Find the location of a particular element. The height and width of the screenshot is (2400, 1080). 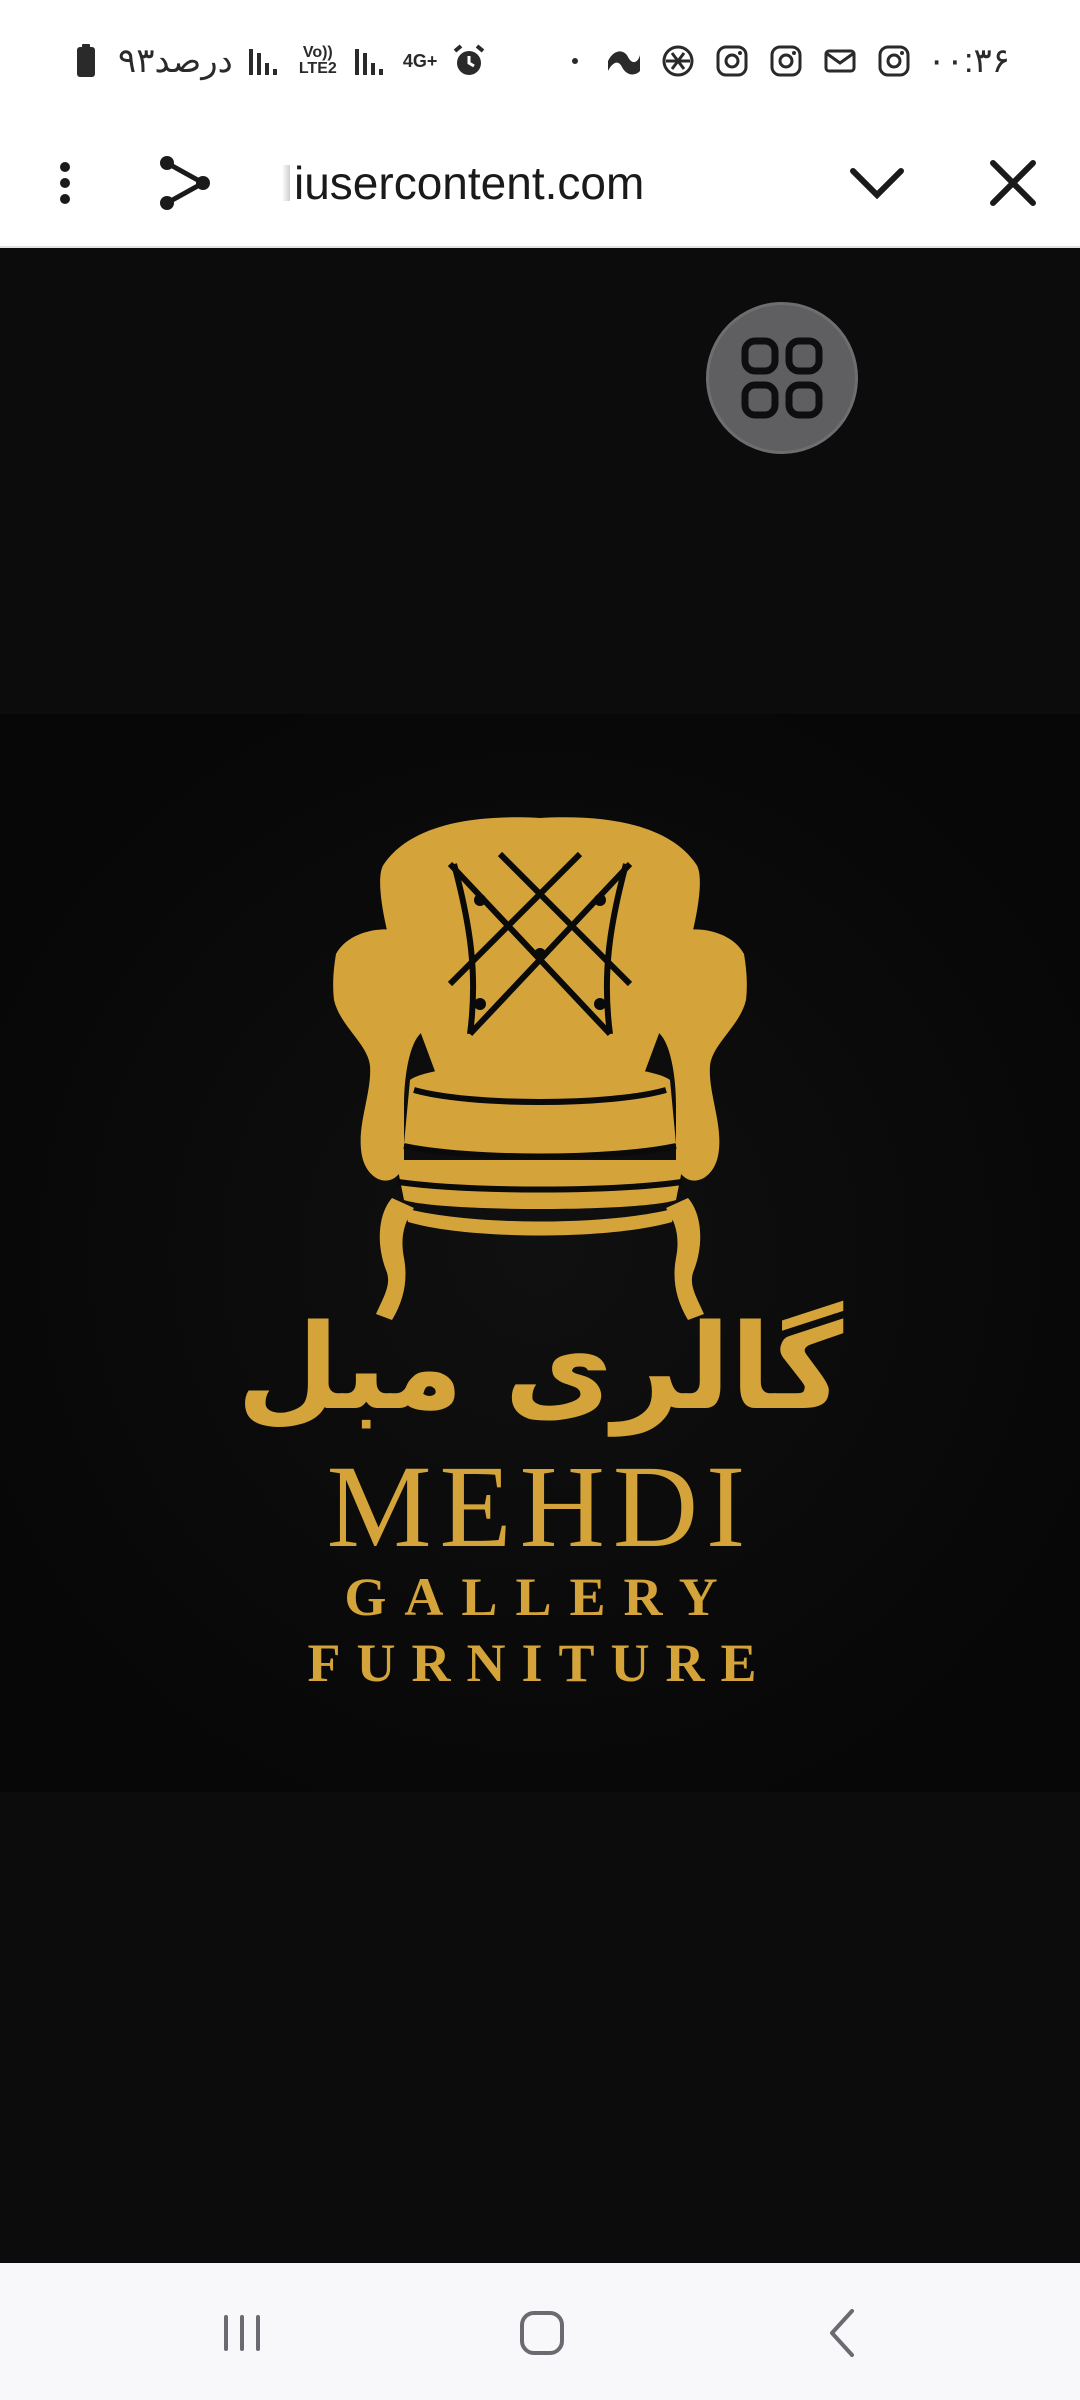

dot-icon is located at coordinates (574, 61).